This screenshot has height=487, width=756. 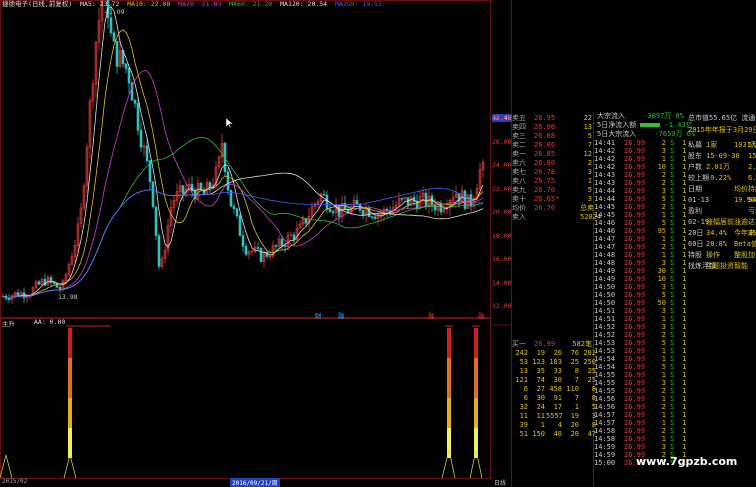 What do you see at coordinates (519, 163) in the screenshot?
I see `orderbook-level: 卖六` at bounding box center [519, 163].